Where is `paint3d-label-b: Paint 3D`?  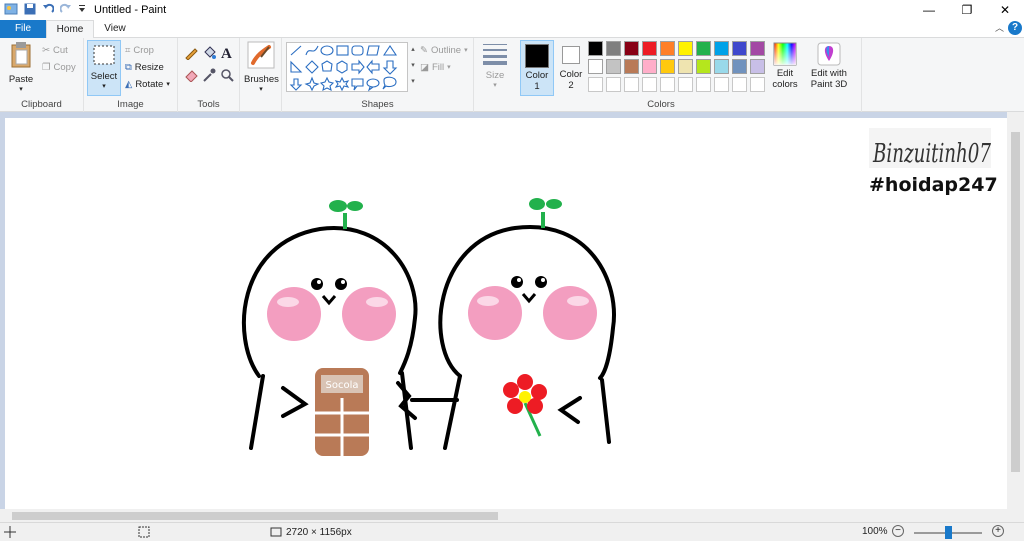
paint3d-label-b: Paint 3D is located at coordinates (829, 84).